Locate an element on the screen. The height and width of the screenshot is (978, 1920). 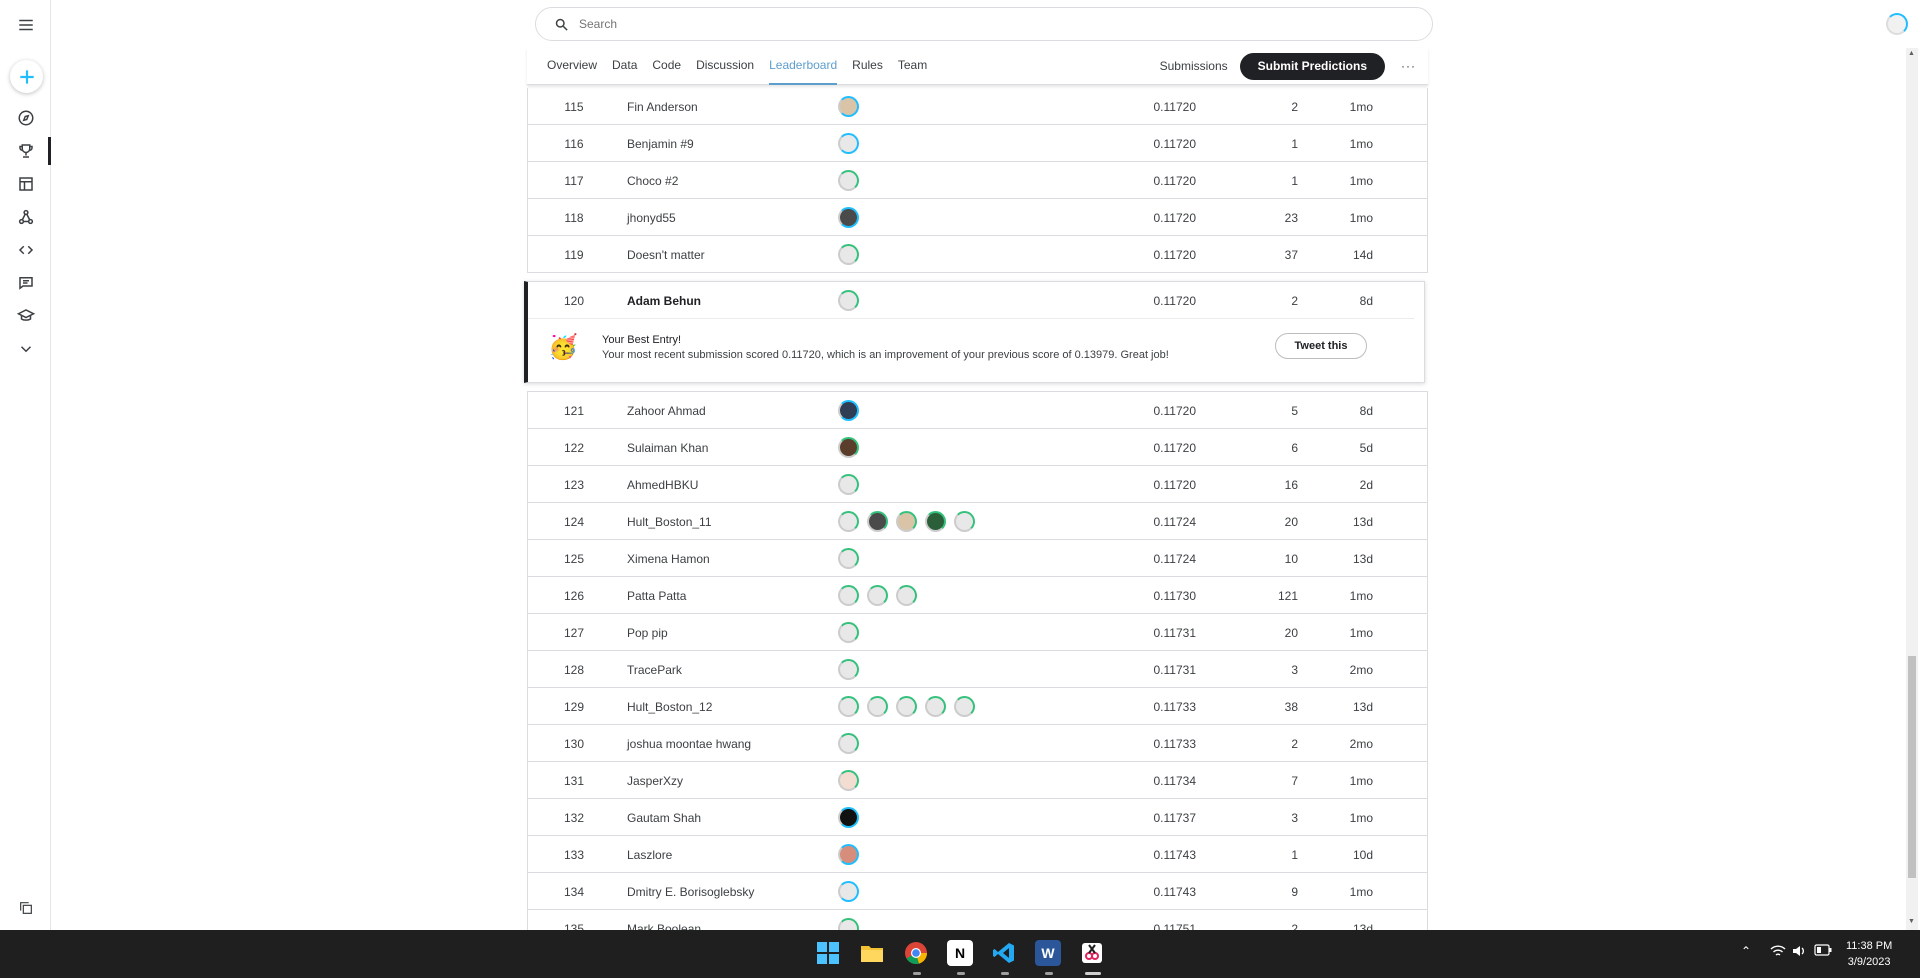
table-row: 117 Choco #2 0.11720 1 1mo is located at coordinates (977, 180).